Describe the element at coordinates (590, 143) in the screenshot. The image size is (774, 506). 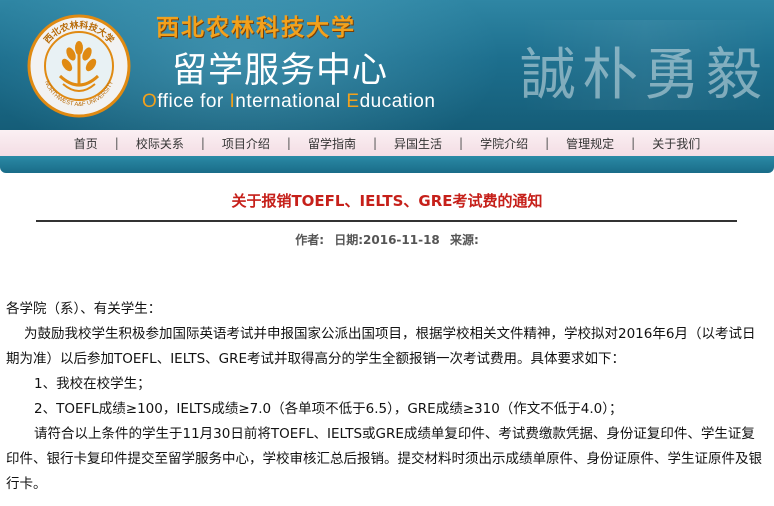
I see `nav-item-regulations: 管理规定` at that location.